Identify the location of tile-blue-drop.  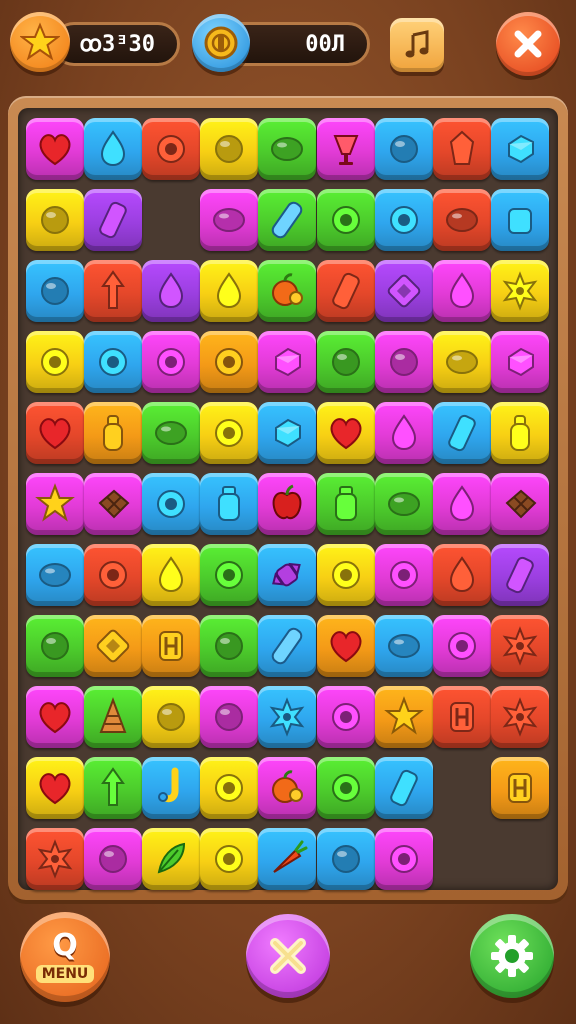
(113, 149).